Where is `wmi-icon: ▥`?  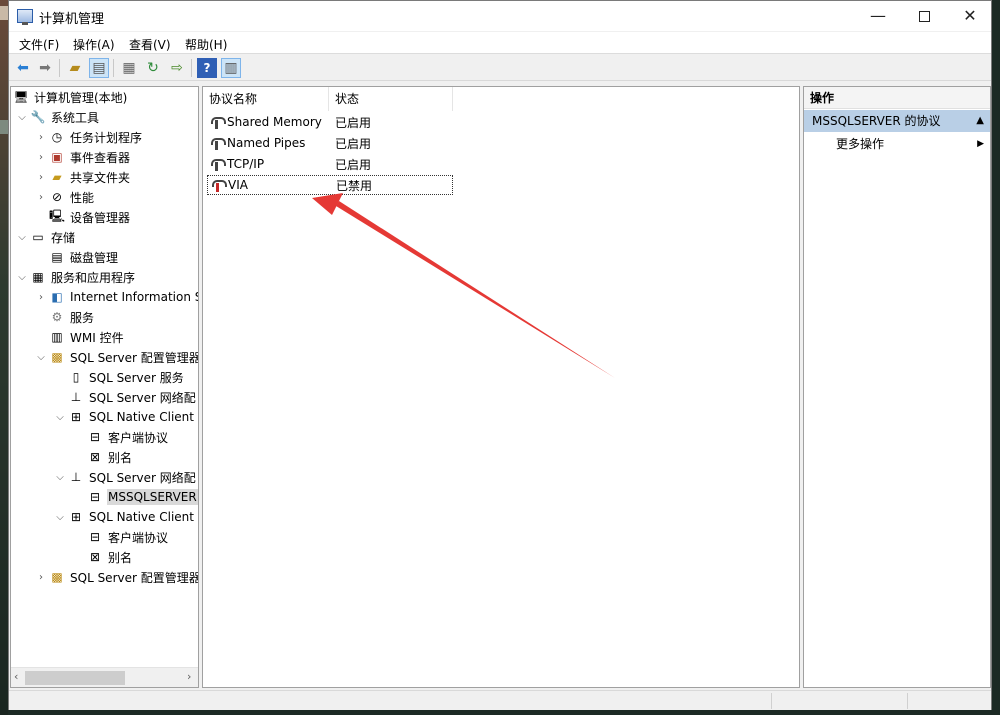 wmi-icon: ▥ is located at coordinates (57, 337).